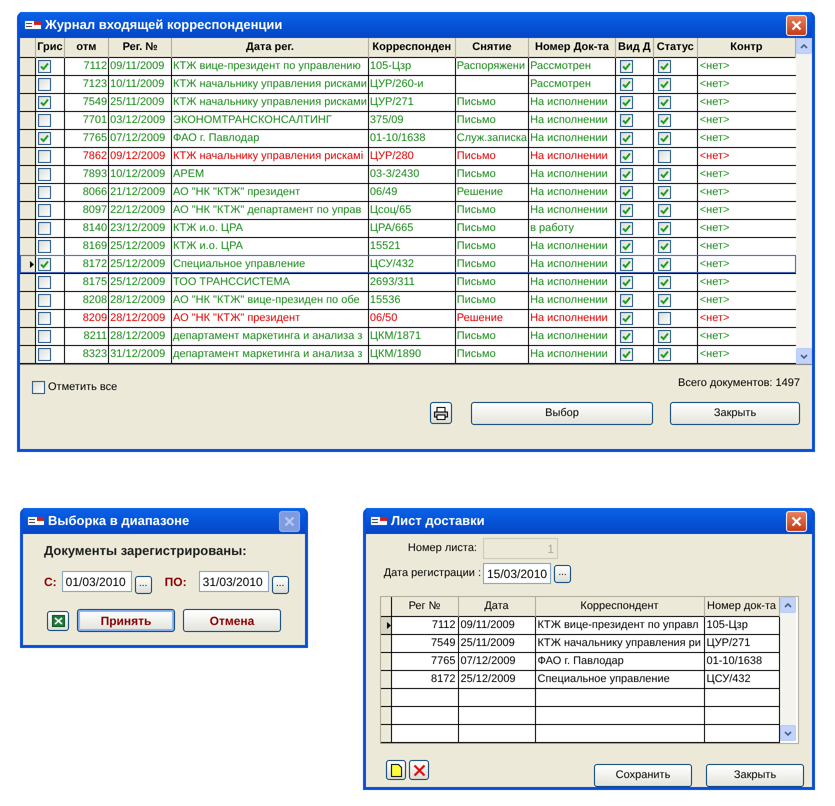  What do you see at coordinates (408, 336) in the screenshot?
I see `table-row: 8211 28/12/2009 департамент маркетинга и анализа з ЦКМ/1871 Письмо На исполнении <нет>` at bounding box center [408, 336].